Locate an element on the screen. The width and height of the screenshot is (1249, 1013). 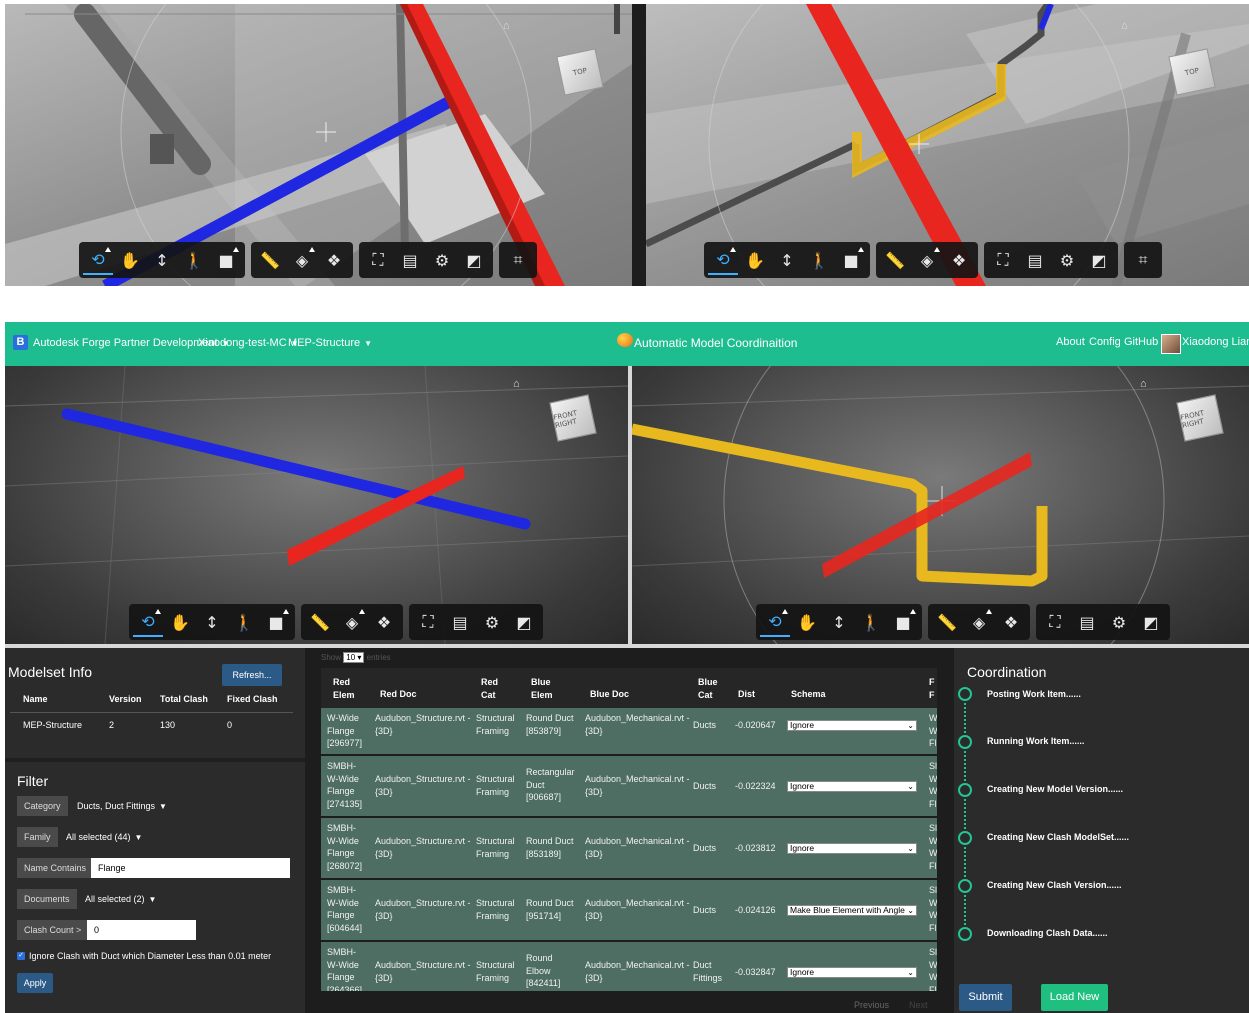
modelset-row: MEP-Structure 2 130 0 is located at coordinates (155, 727).